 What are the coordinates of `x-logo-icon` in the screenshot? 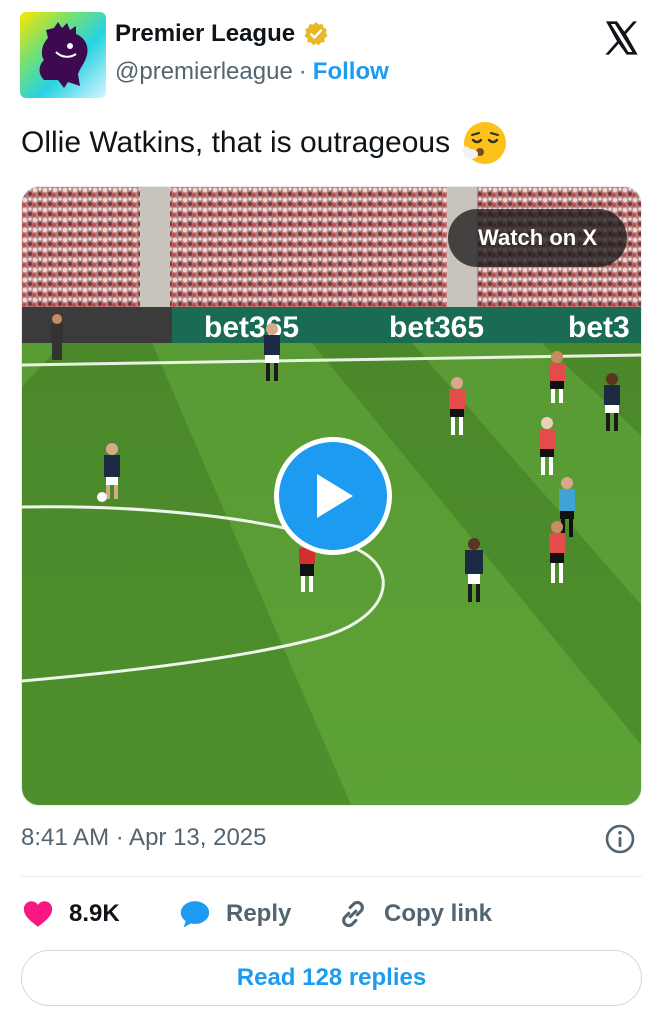 It's located at (621, 38).